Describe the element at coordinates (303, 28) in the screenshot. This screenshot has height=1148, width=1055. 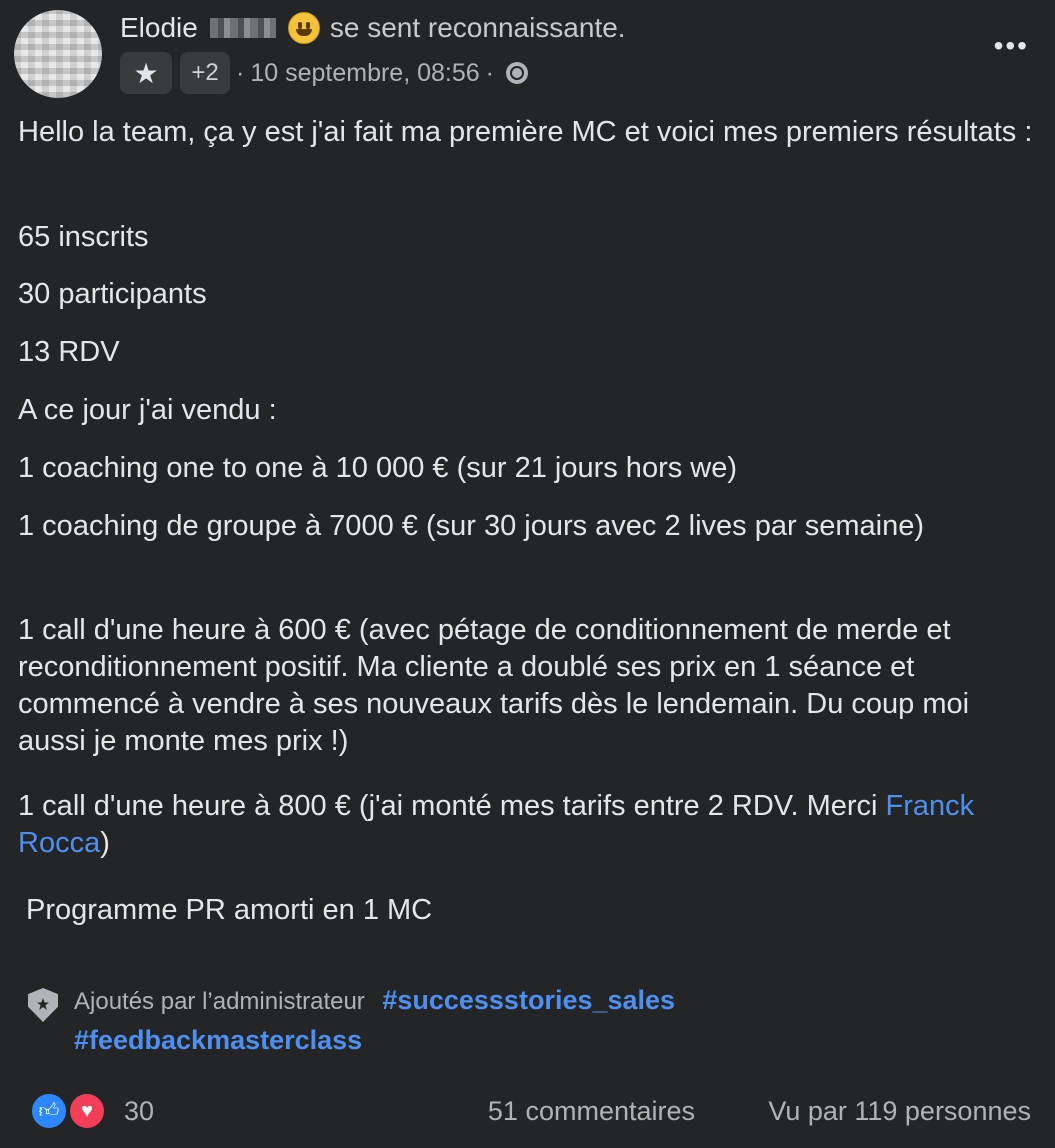
I see `smiley-icon` at that location.